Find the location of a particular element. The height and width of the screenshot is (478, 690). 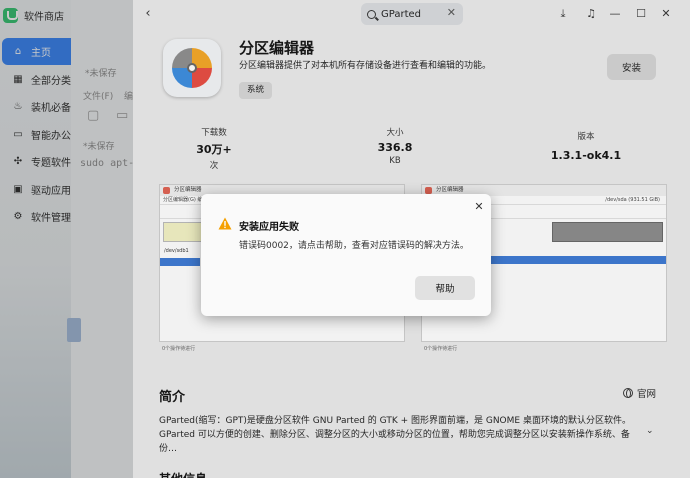

warning-icon is located at coordinates (225, 223).